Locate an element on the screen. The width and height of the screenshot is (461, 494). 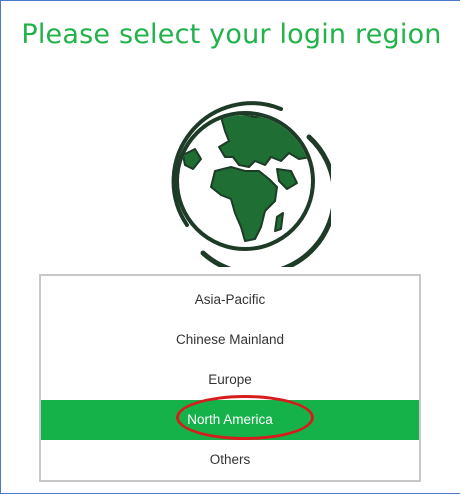
earth-globe-icon is located at coordinates (251, 184).